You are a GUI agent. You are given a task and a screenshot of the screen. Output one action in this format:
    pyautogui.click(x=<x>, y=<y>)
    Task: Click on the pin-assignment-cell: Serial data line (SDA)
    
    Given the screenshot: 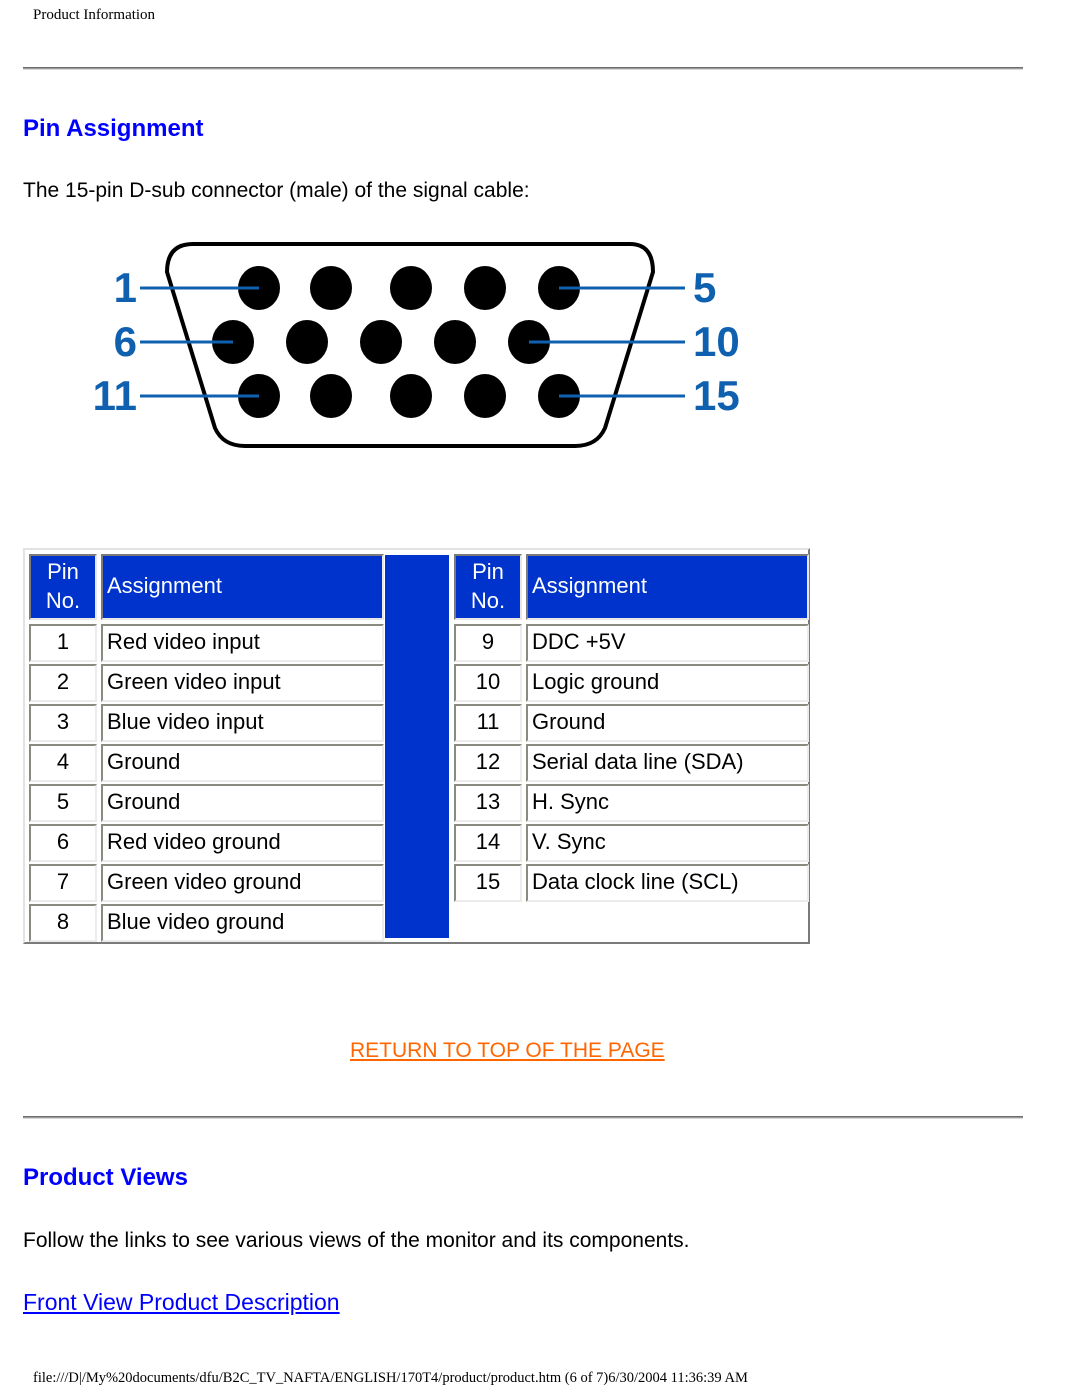 What is the action you would take?
    pyautogui.click(x=667, y=763)
    